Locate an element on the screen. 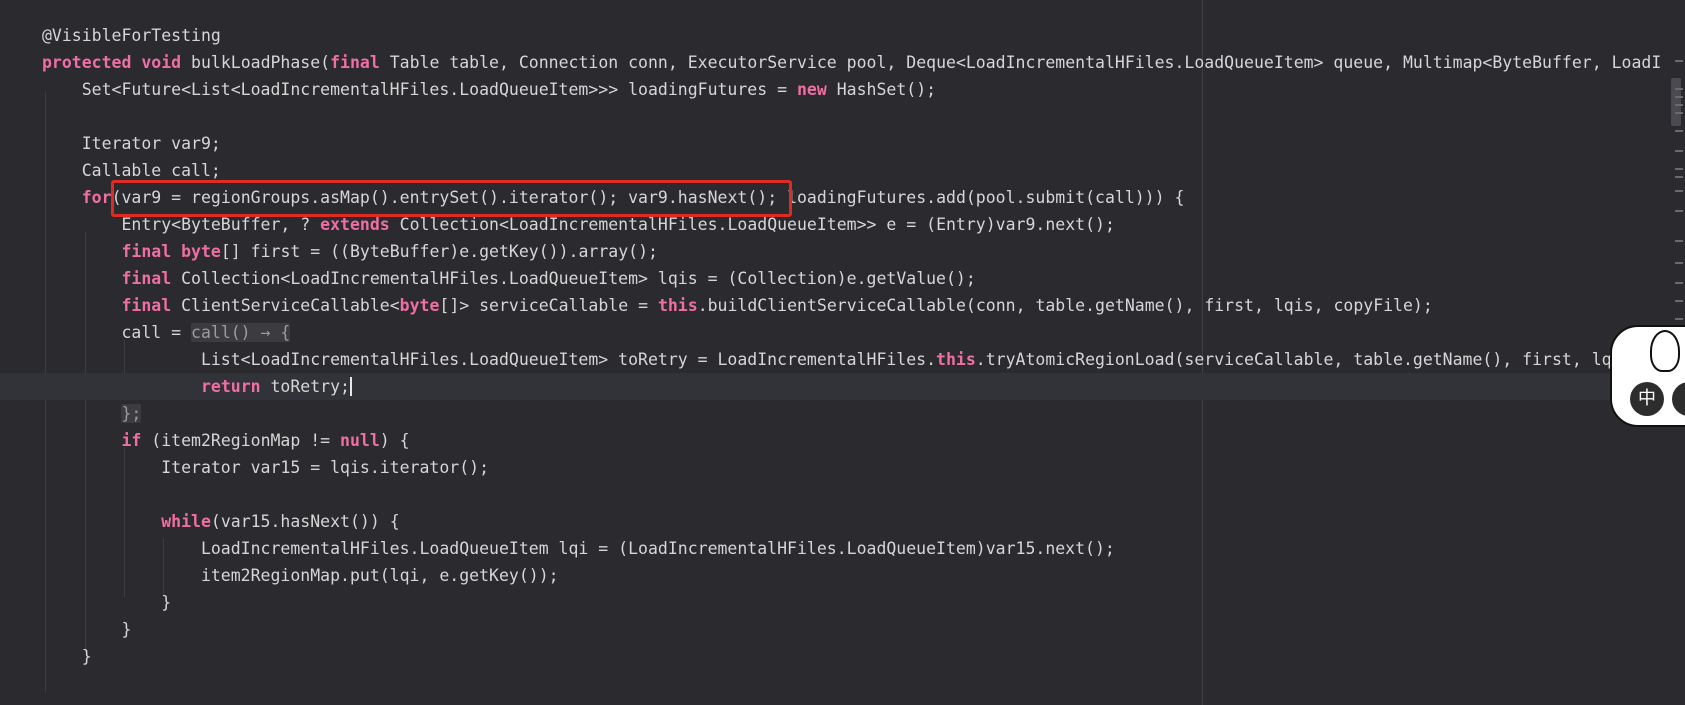  code-line-text: call = call() → { is located at coordinates (166, 332).